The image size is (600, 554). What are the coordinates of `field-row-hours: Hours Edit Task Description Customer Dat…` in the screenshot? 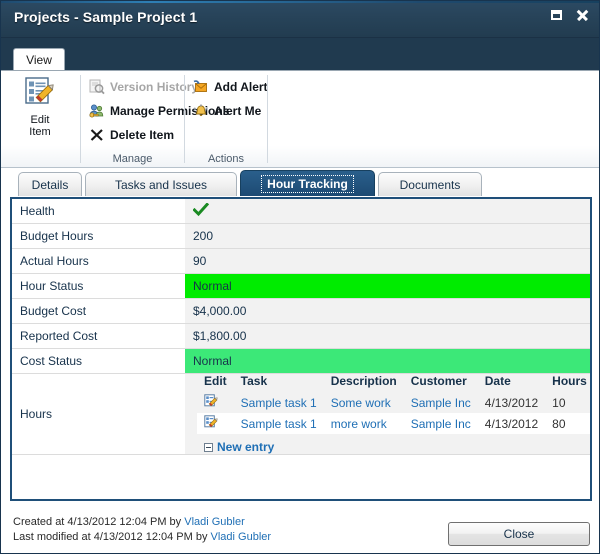 It's located at (301, 414).